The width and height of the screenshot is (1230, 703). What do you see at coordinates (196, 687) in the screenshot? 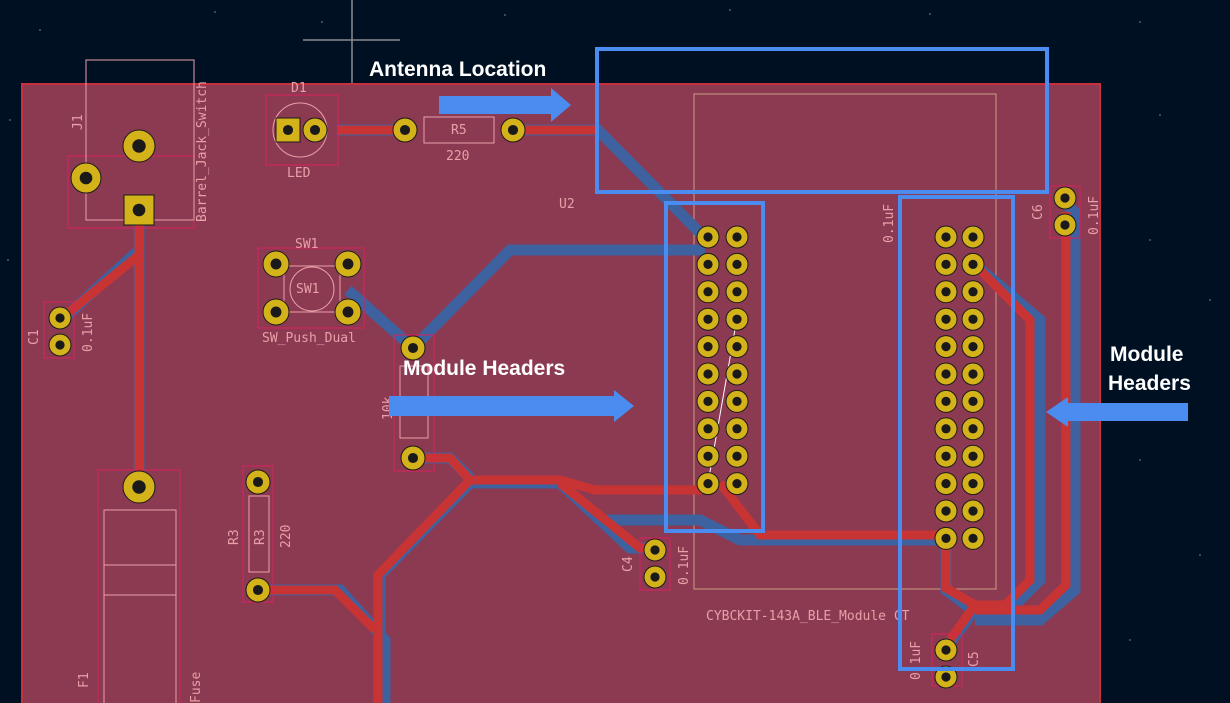
I see `f1-value: Fuse` at bounding box center [196, 687].